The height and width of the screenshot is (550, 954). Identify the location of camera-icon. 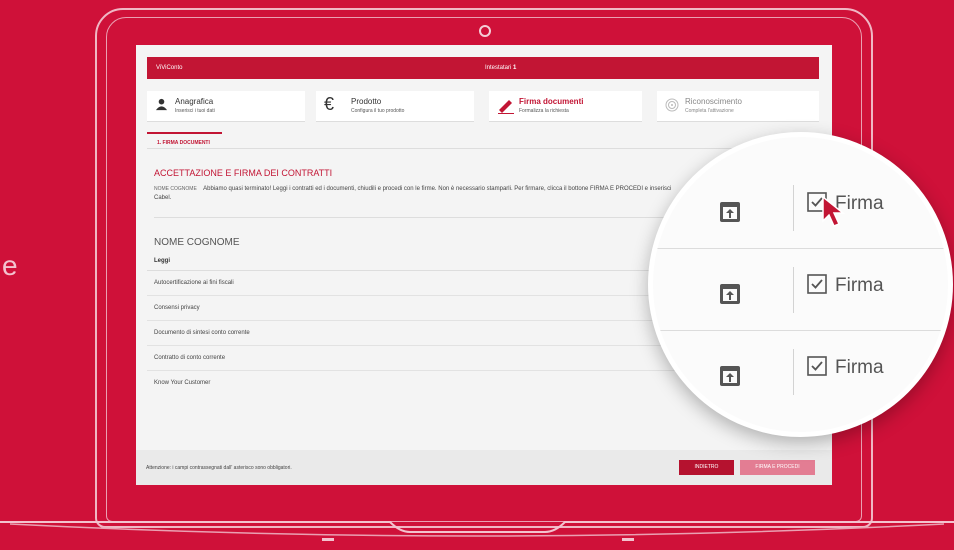
(485, 31).